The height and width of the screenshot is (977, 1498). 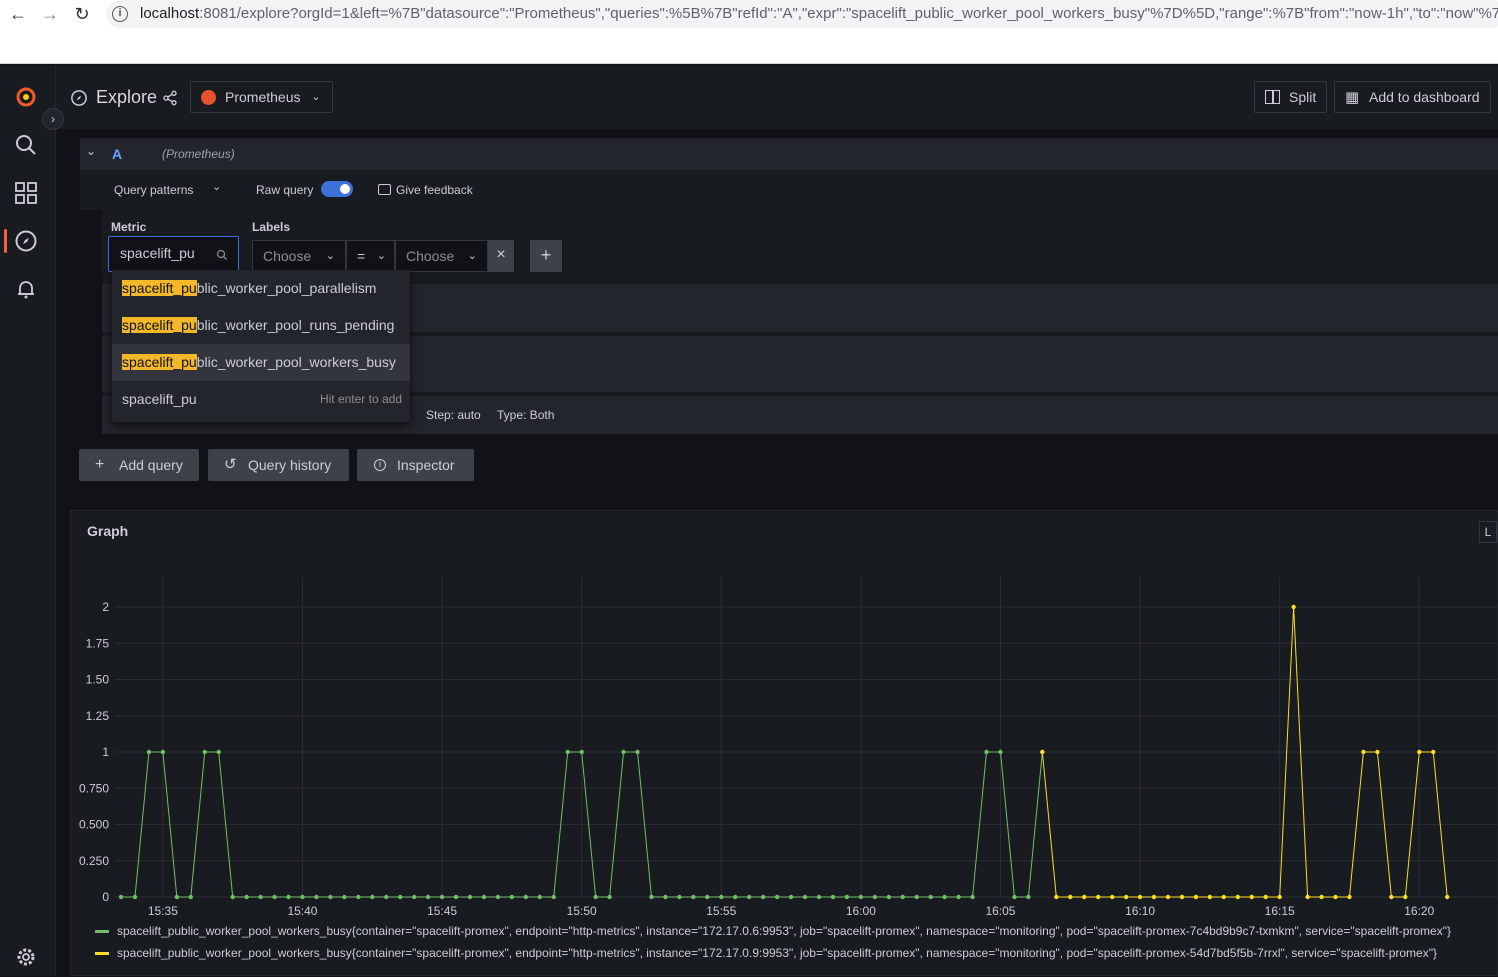 What do you see at coordinates (1280, 911) in the screenshot?
I see `x-tick-label: 16:15` at bounding box center [1280, 911].